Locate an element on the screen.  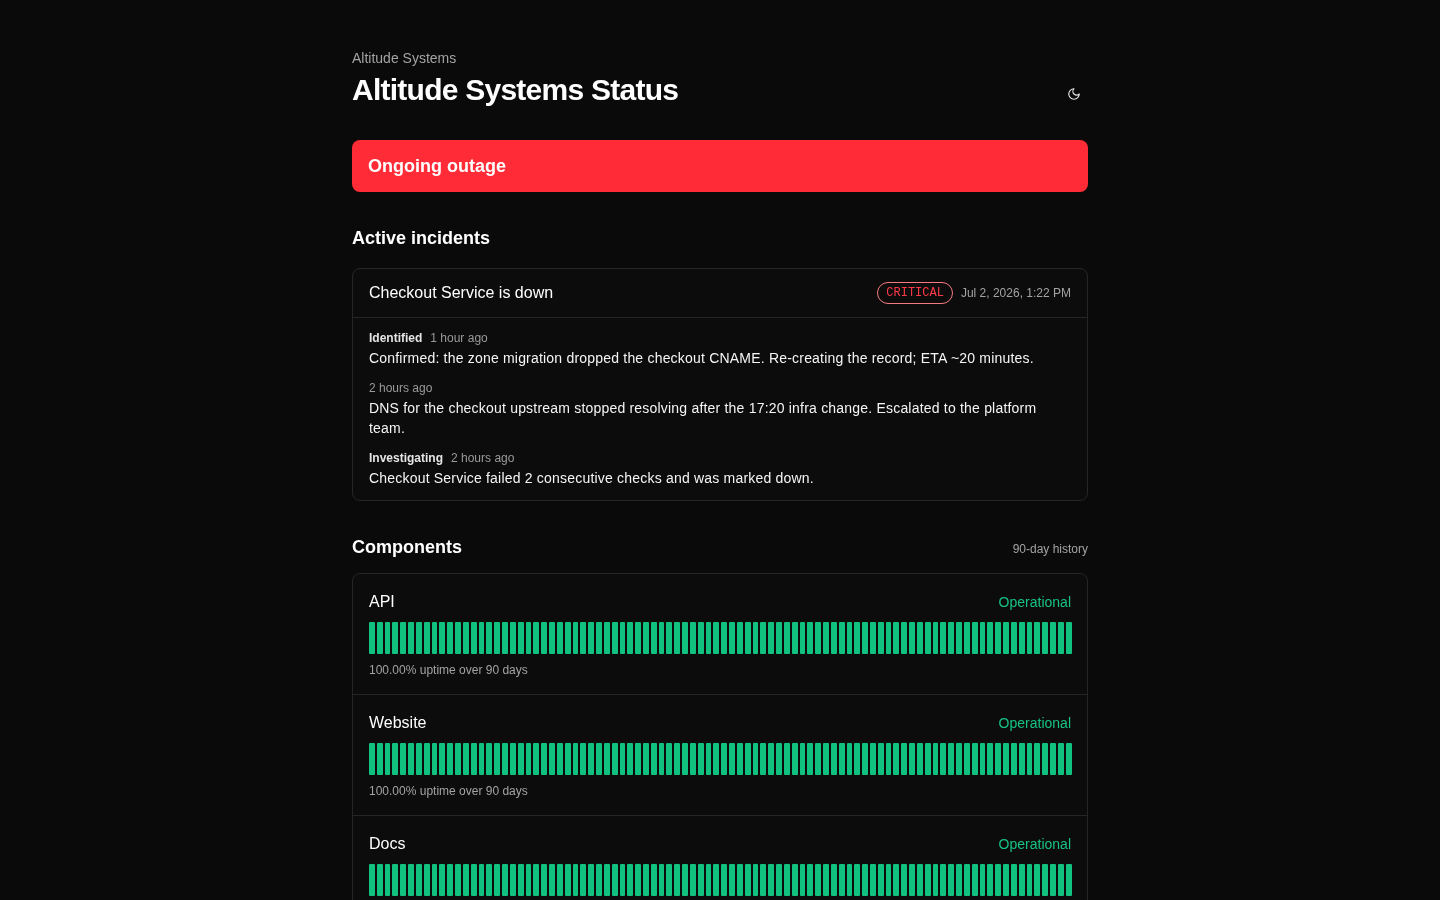
incident-title: Checkout Service is down is located at coordinates (461, 293).